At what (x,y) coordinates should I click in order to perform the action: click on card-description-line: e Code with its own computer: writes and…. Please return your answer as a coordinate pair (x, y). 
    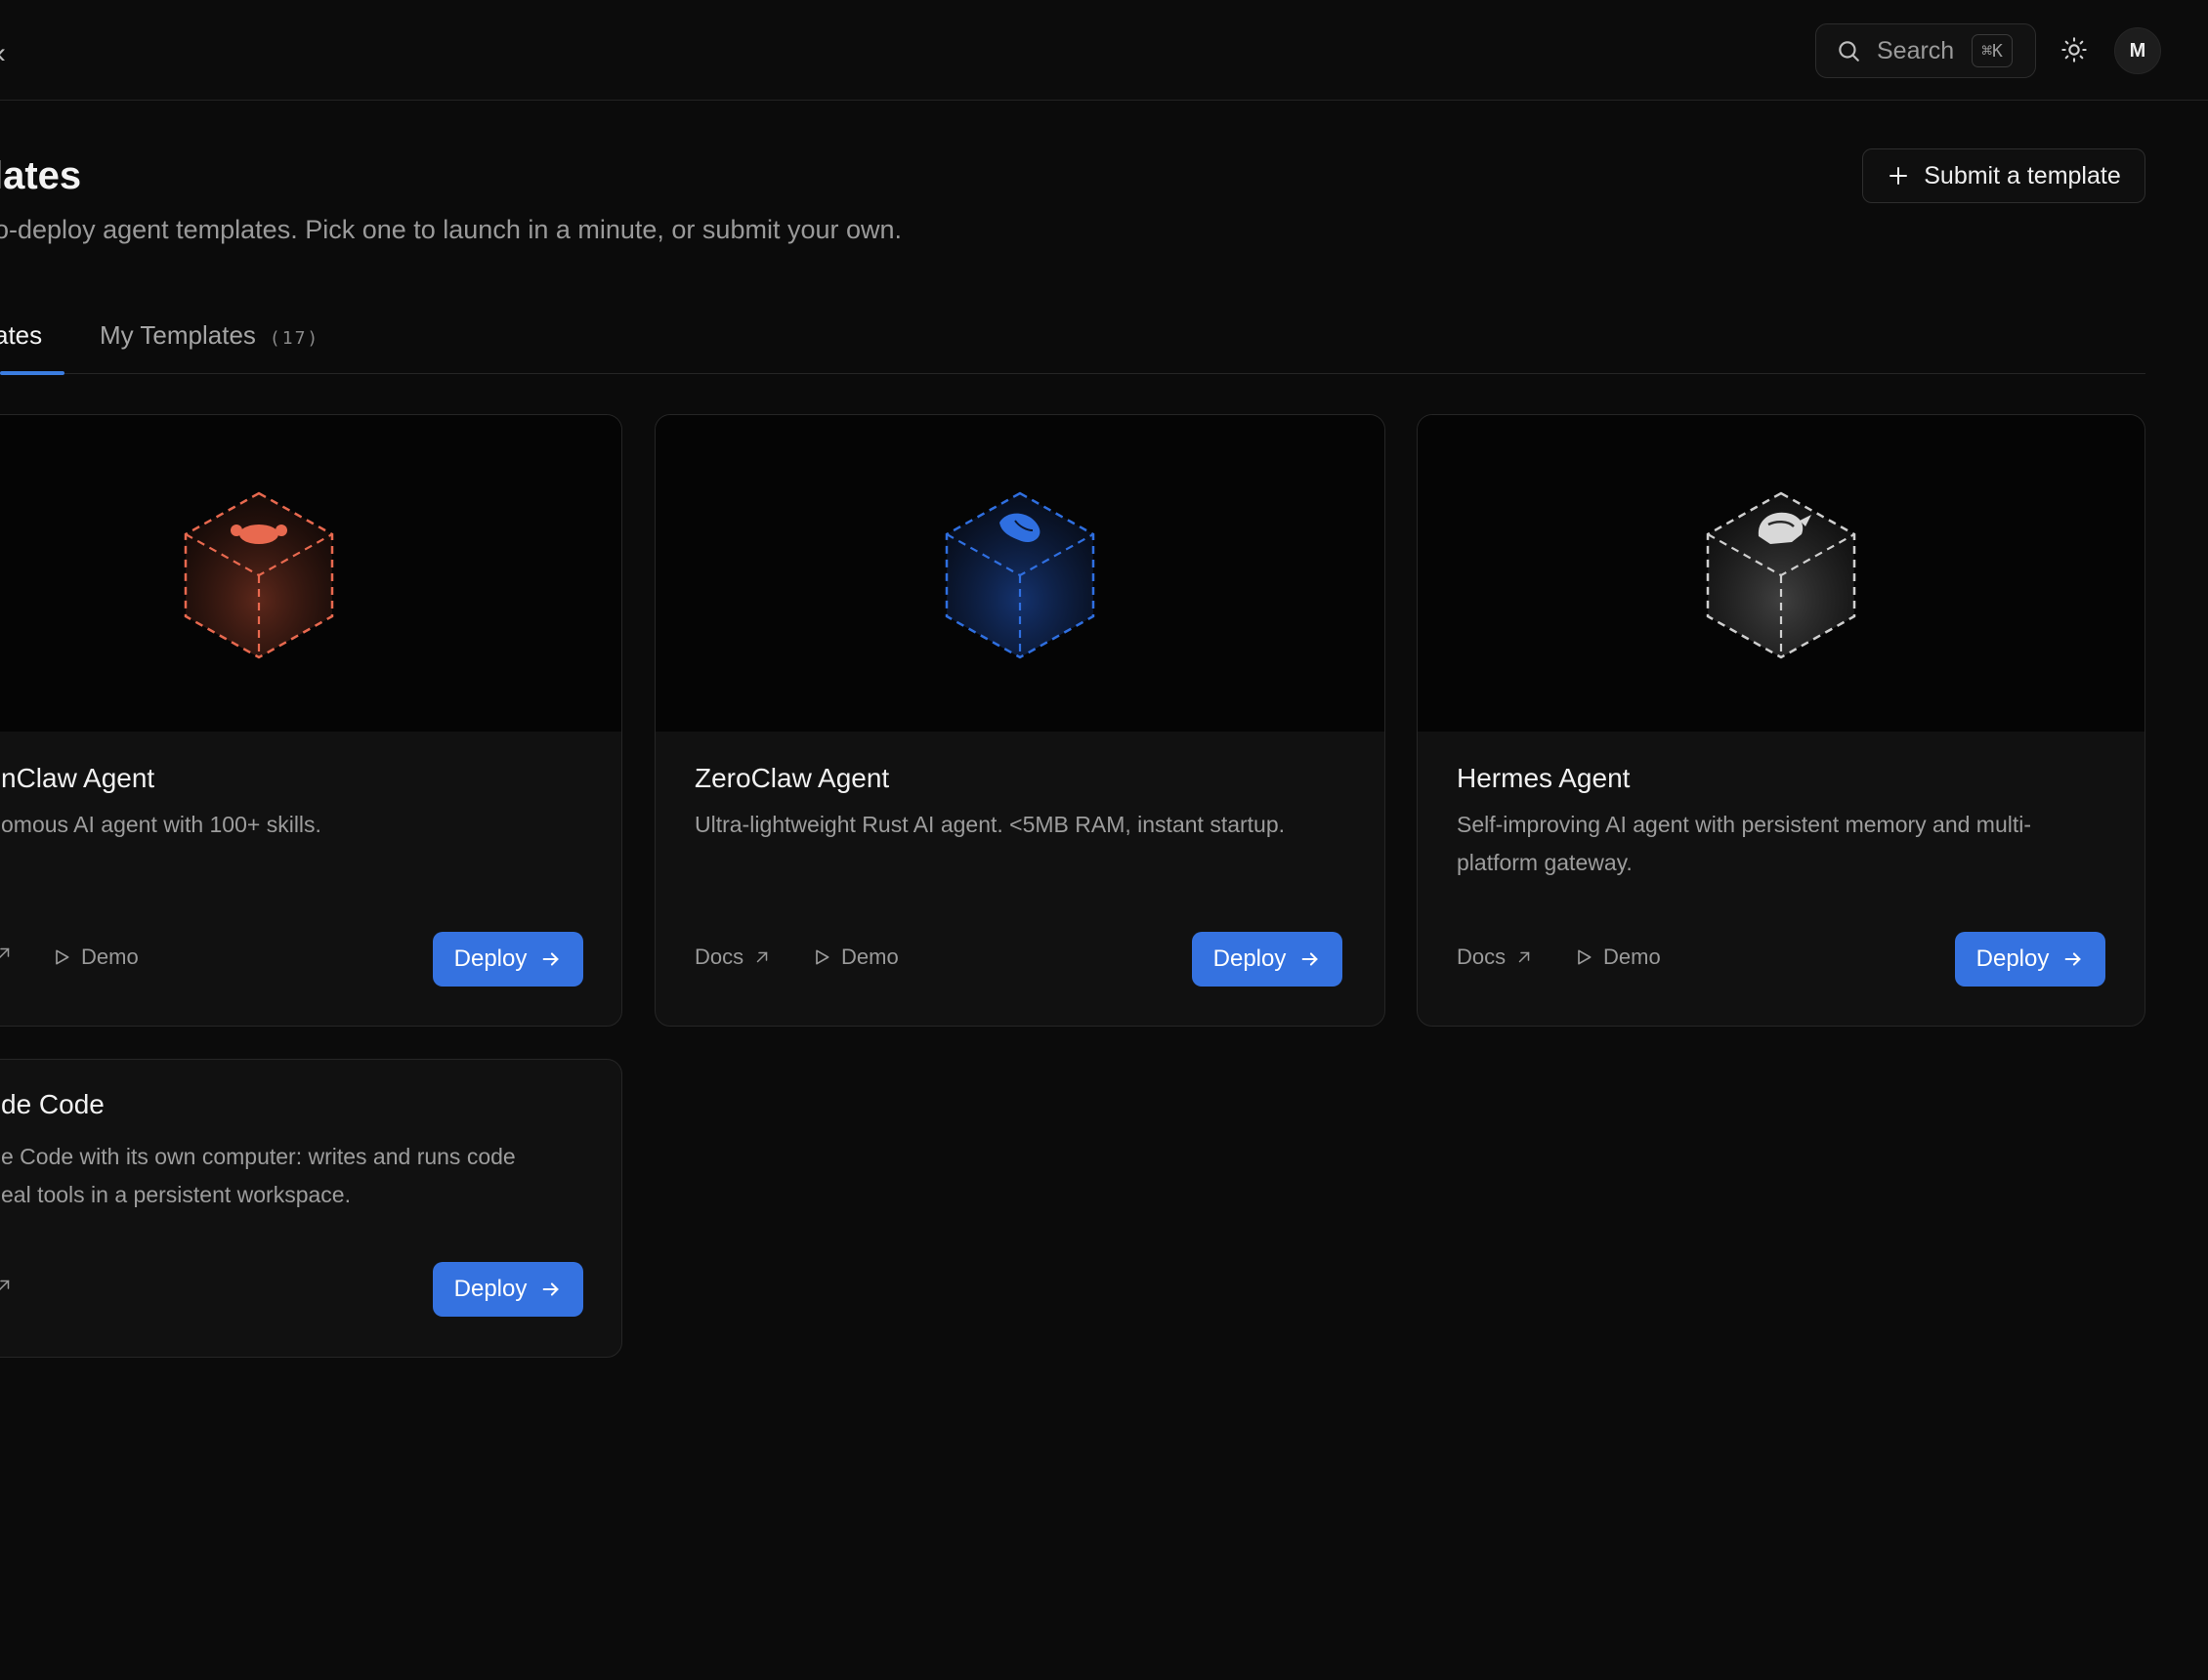
    Looking at the image, I should click on (258, 1156).